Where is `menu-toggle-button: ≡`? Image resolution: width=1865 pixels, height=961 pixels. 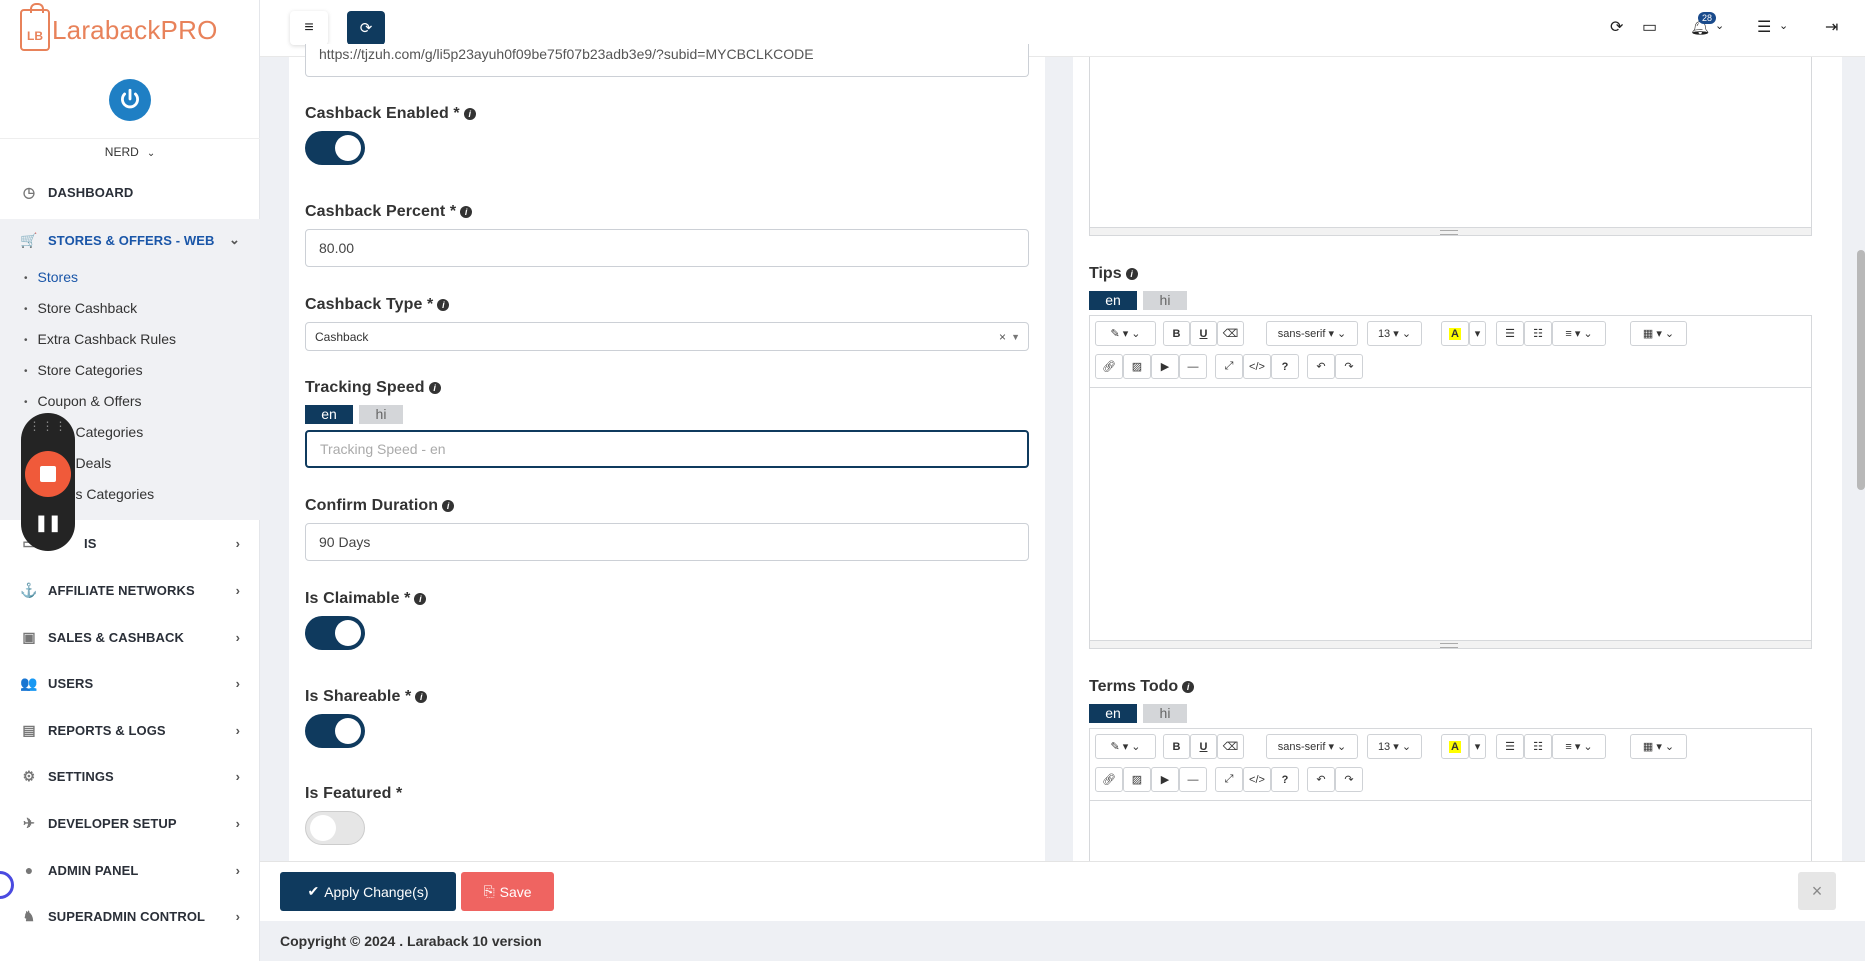 menu-toggle-button: ≡ is located at coordinates (309, 28).